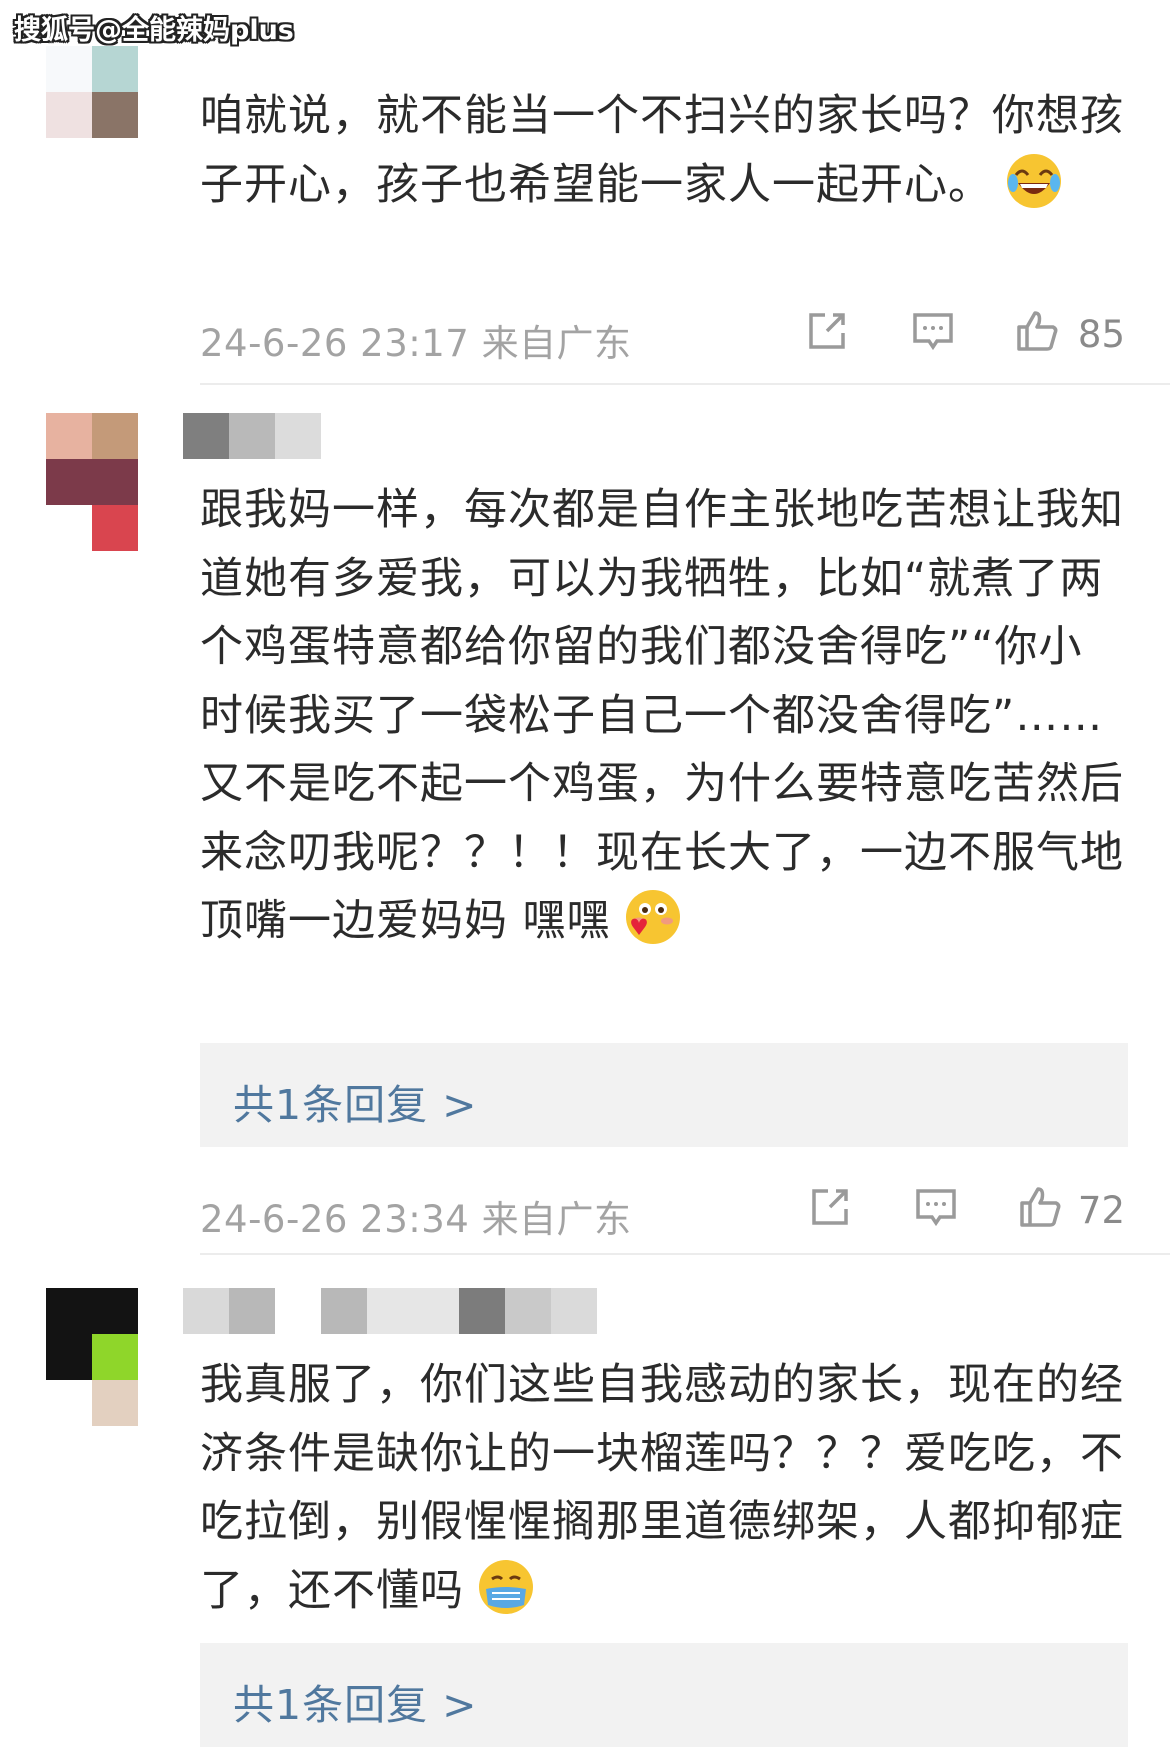 The width and height of the screenshot is (1170, 1747). Describe the element at coordinates (1101, 1210) in the screenshot. I see `like-count: 72` at that location.